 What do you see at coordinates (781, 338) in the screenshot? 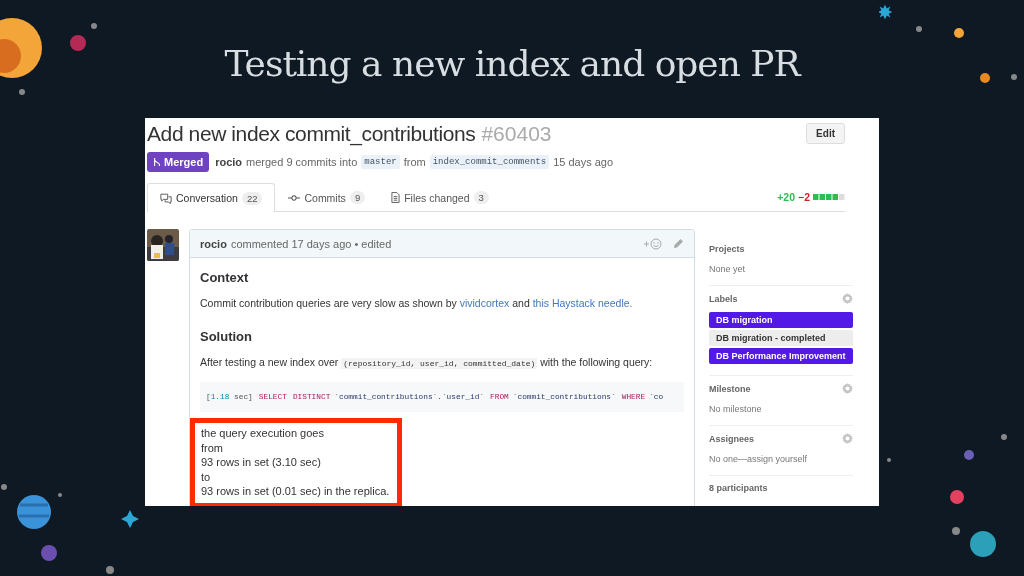
I see `label-tag: DB migration - completed` at bounding box center [781, 338].